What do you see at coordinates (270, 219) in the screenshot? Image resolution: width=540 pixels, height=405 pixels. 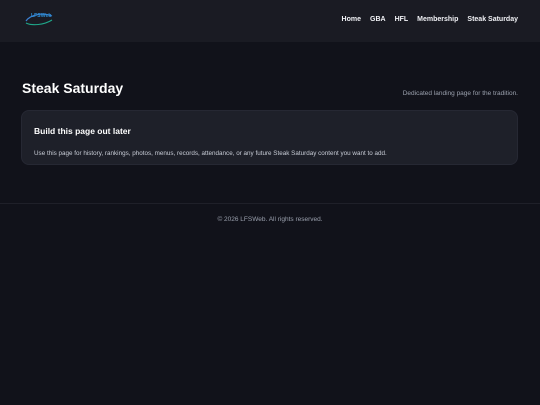 I see `footer-copyright: © 2026 LFSWeb. All rights reserved.` at bounding box center [270, 219].